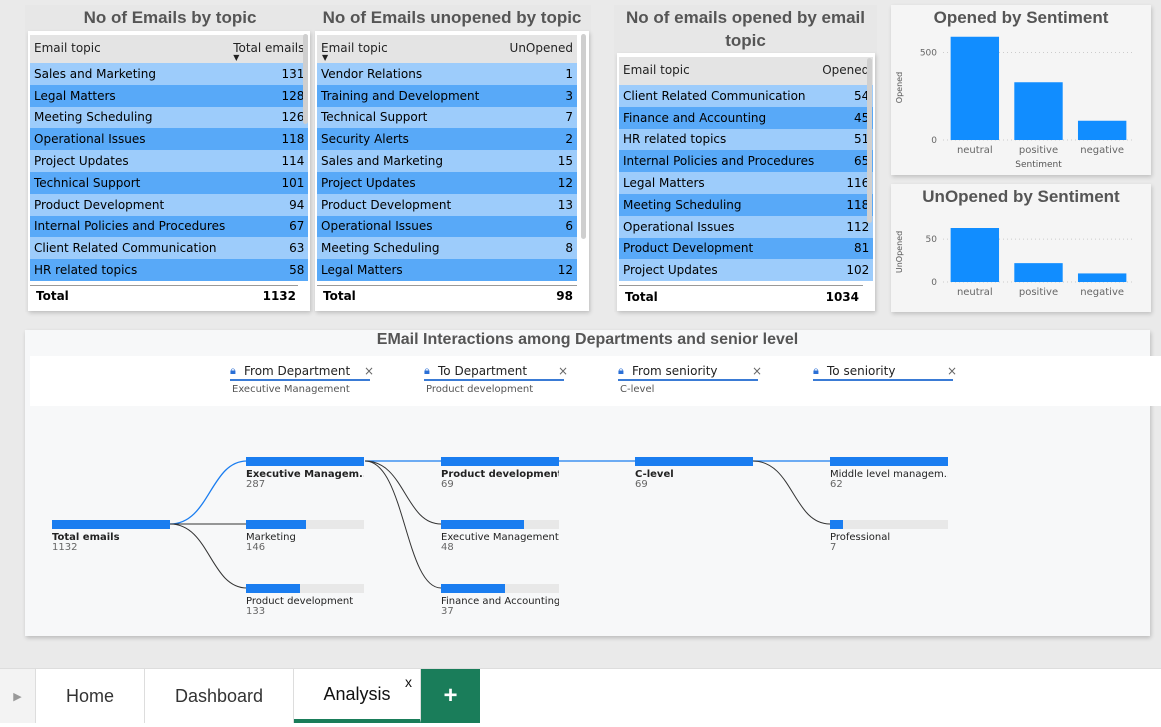 This screenshot has height=727, width=1161. Describe the element at coordinates (408, 270) in the screenshot. I see `cell-topic: Legal Matters` at that location.